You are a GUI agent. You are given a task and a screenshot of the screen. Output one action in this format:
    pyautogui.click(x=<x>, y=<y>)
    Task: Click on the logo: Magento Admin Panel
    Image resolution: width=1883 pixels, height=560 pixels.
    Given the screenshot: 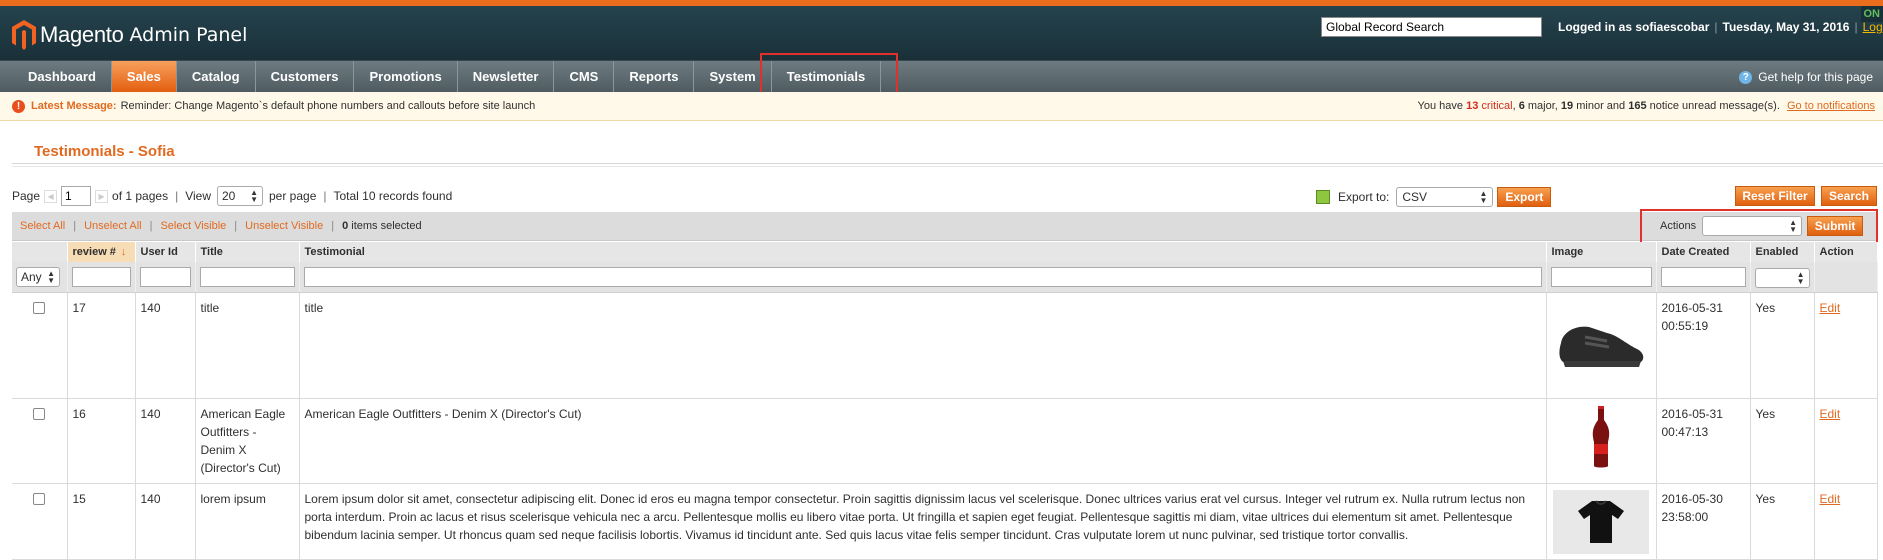 What is the action you would take?
    pyautogui.click(x=129, y=35)
    